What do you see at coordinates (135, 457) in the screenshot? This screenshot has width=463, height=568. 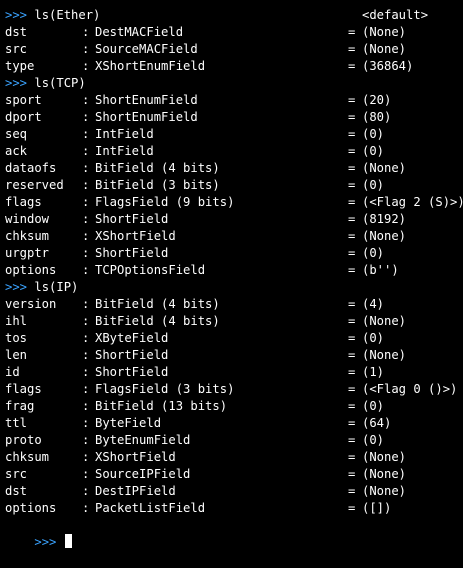 I see `field-type: XShortField` at bounding box center [135, 457].